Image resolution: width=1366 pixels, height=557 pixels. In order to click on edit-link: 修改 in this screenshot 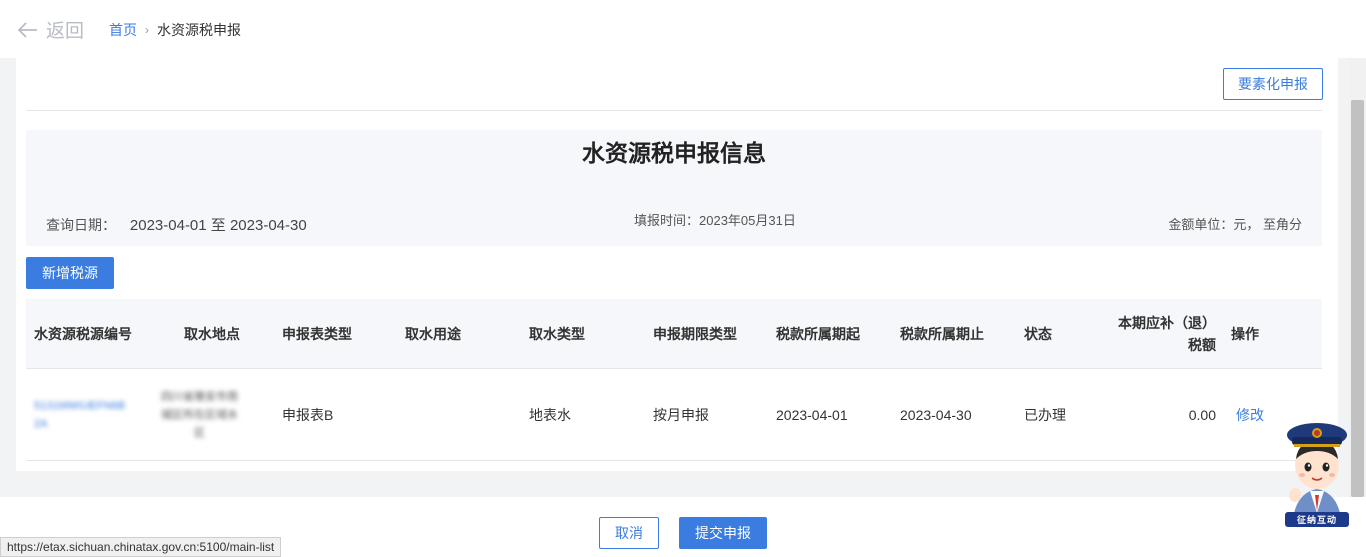, I will do `click(1250, 415)`.